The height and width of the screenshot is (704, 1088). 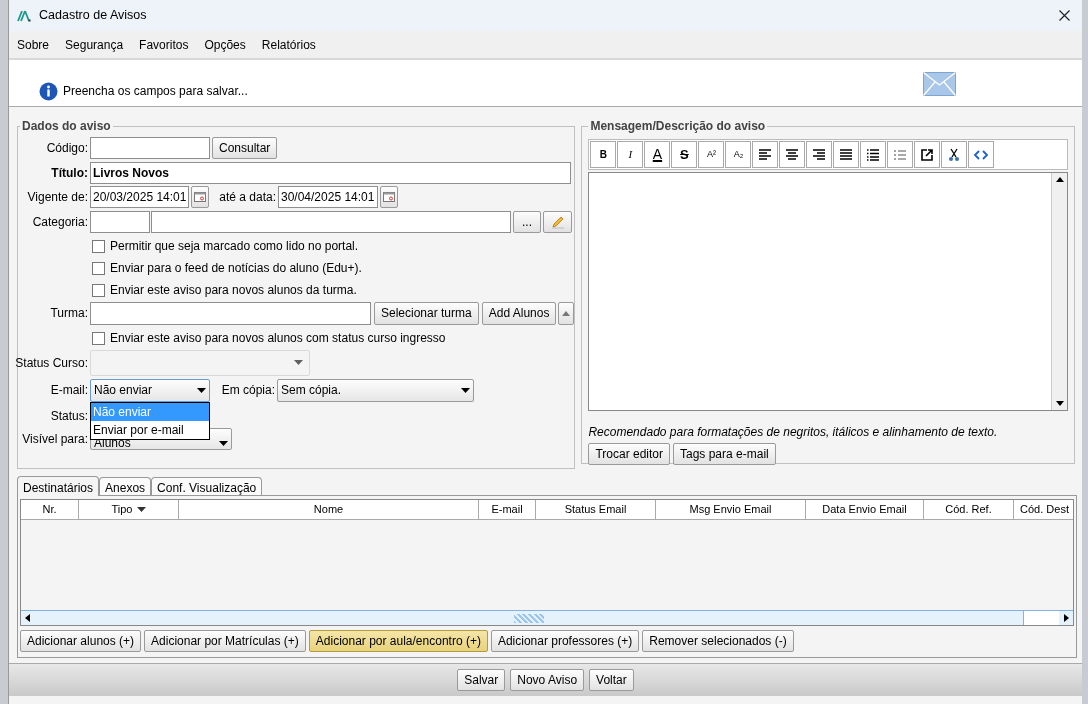 I want to click on editor-note: Recomendado para formatações de negritos, itálicos e alinhamento de texto., so click(x=793, y=432).